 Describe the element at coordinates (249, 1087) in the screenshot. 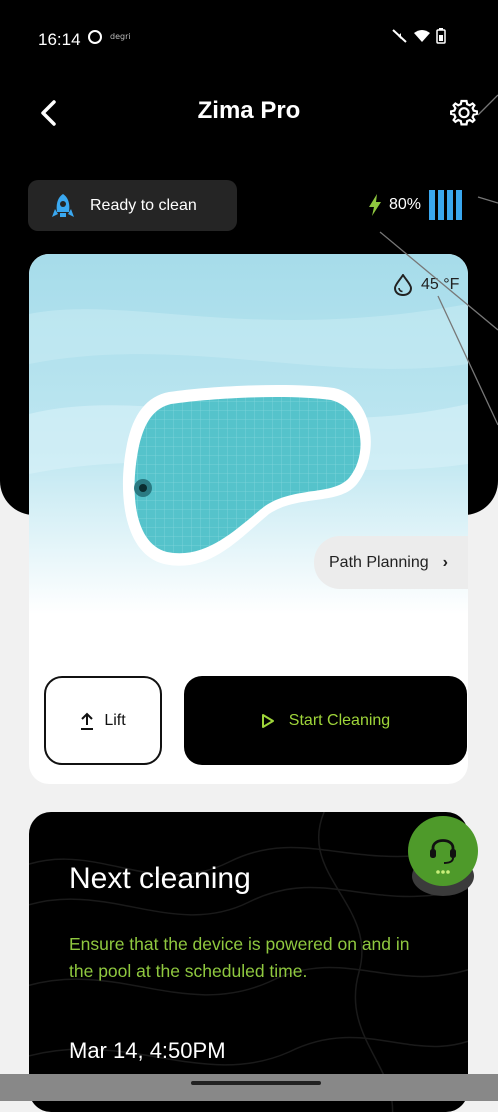

I see `system-navigation-bar` at that location.